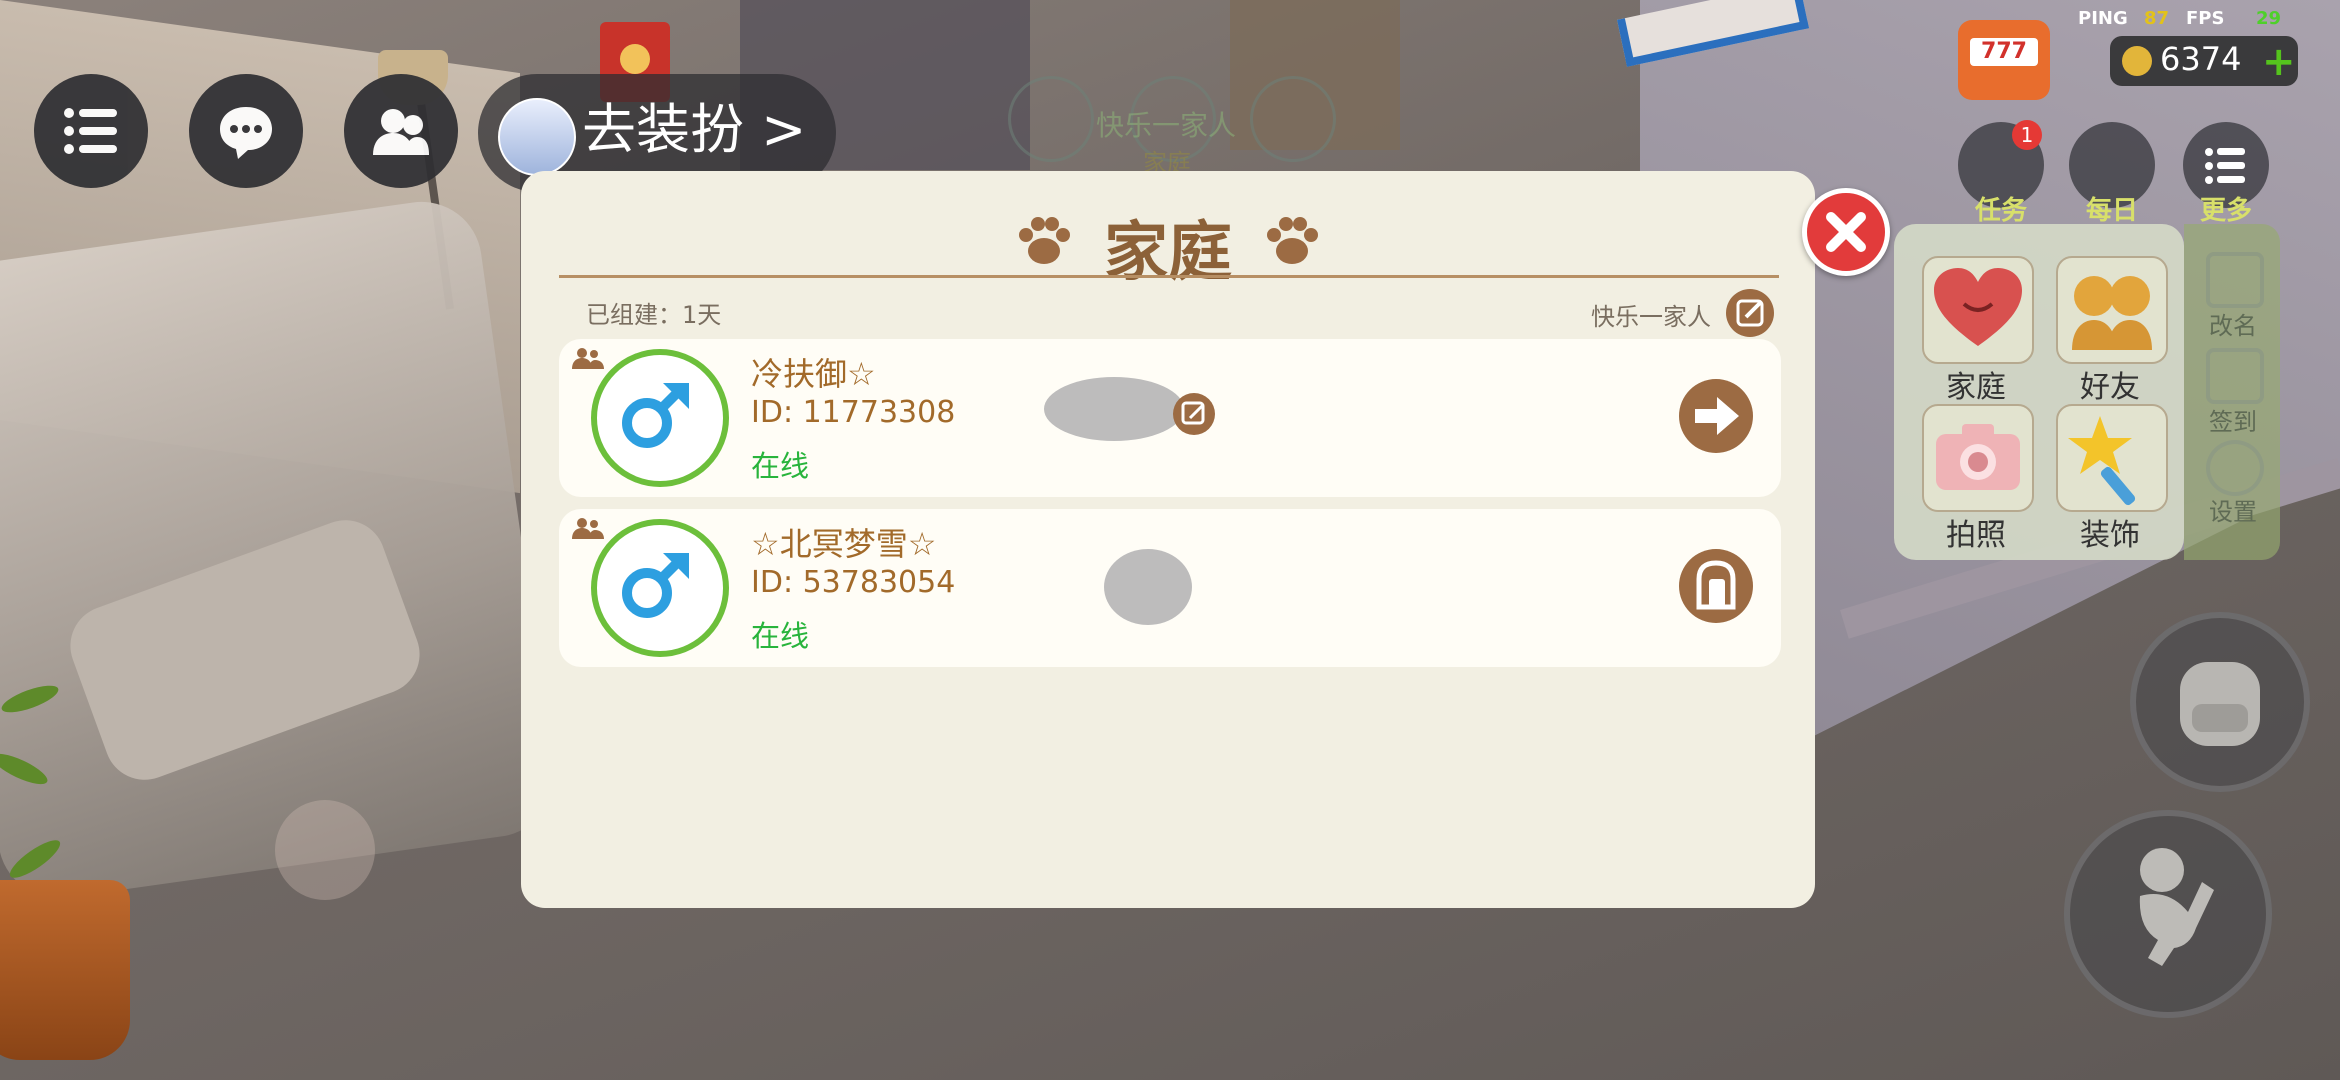  What do you see at coordinates (1976, 387) in the screenshot?
I see `family-tile-label: 家庭` at bounding box center [1976, 387].